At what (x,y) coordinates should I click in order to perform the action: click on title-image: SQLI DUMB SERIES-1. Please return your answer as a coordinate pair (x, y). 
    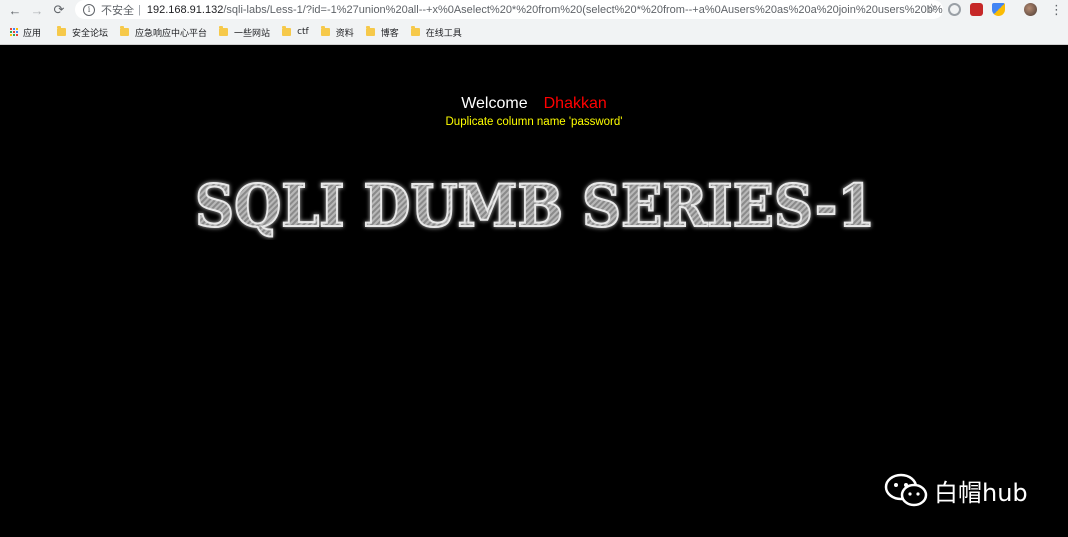
    Looking at the image, I should click on (535, 205).